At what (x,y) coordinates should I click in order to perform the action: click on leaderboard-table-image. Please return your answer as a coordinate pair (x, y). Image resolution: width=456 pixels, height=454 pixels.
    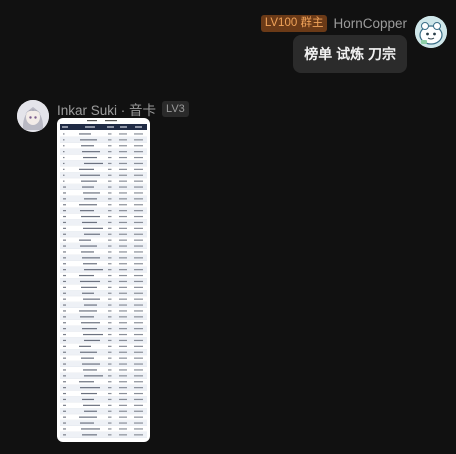
    Looking at the image, I should click on (103, 279).